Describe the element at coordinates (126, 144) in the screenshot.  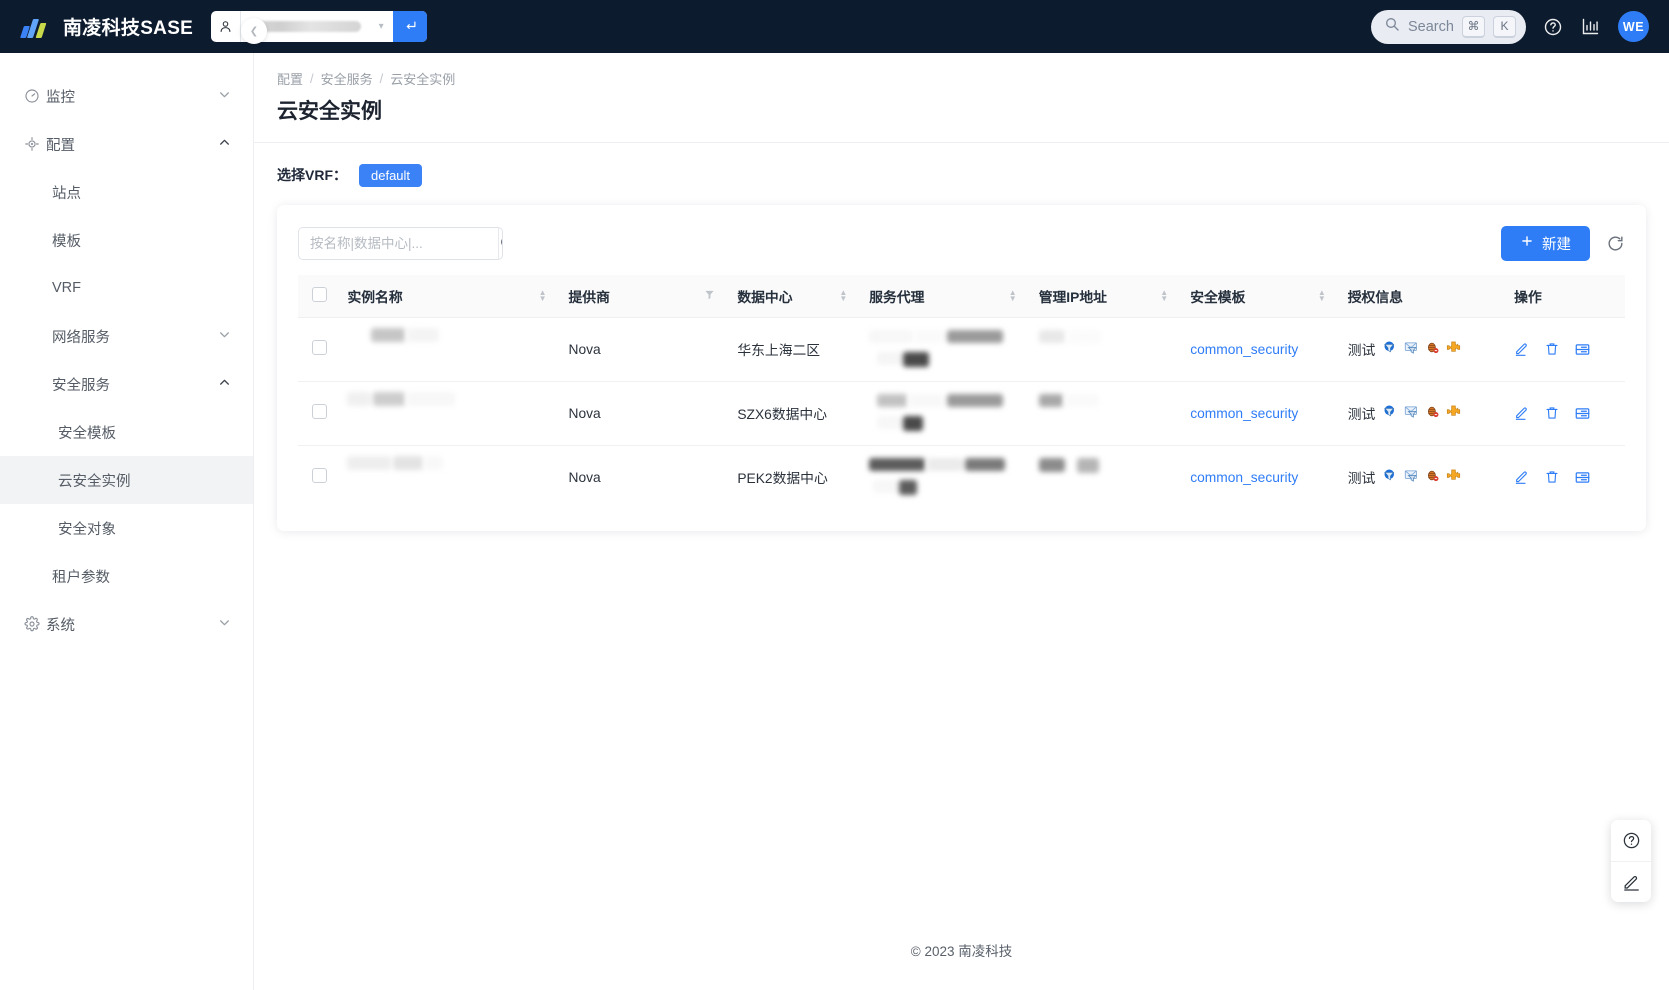
I see `sidebar-item-1: 配置` at that location.